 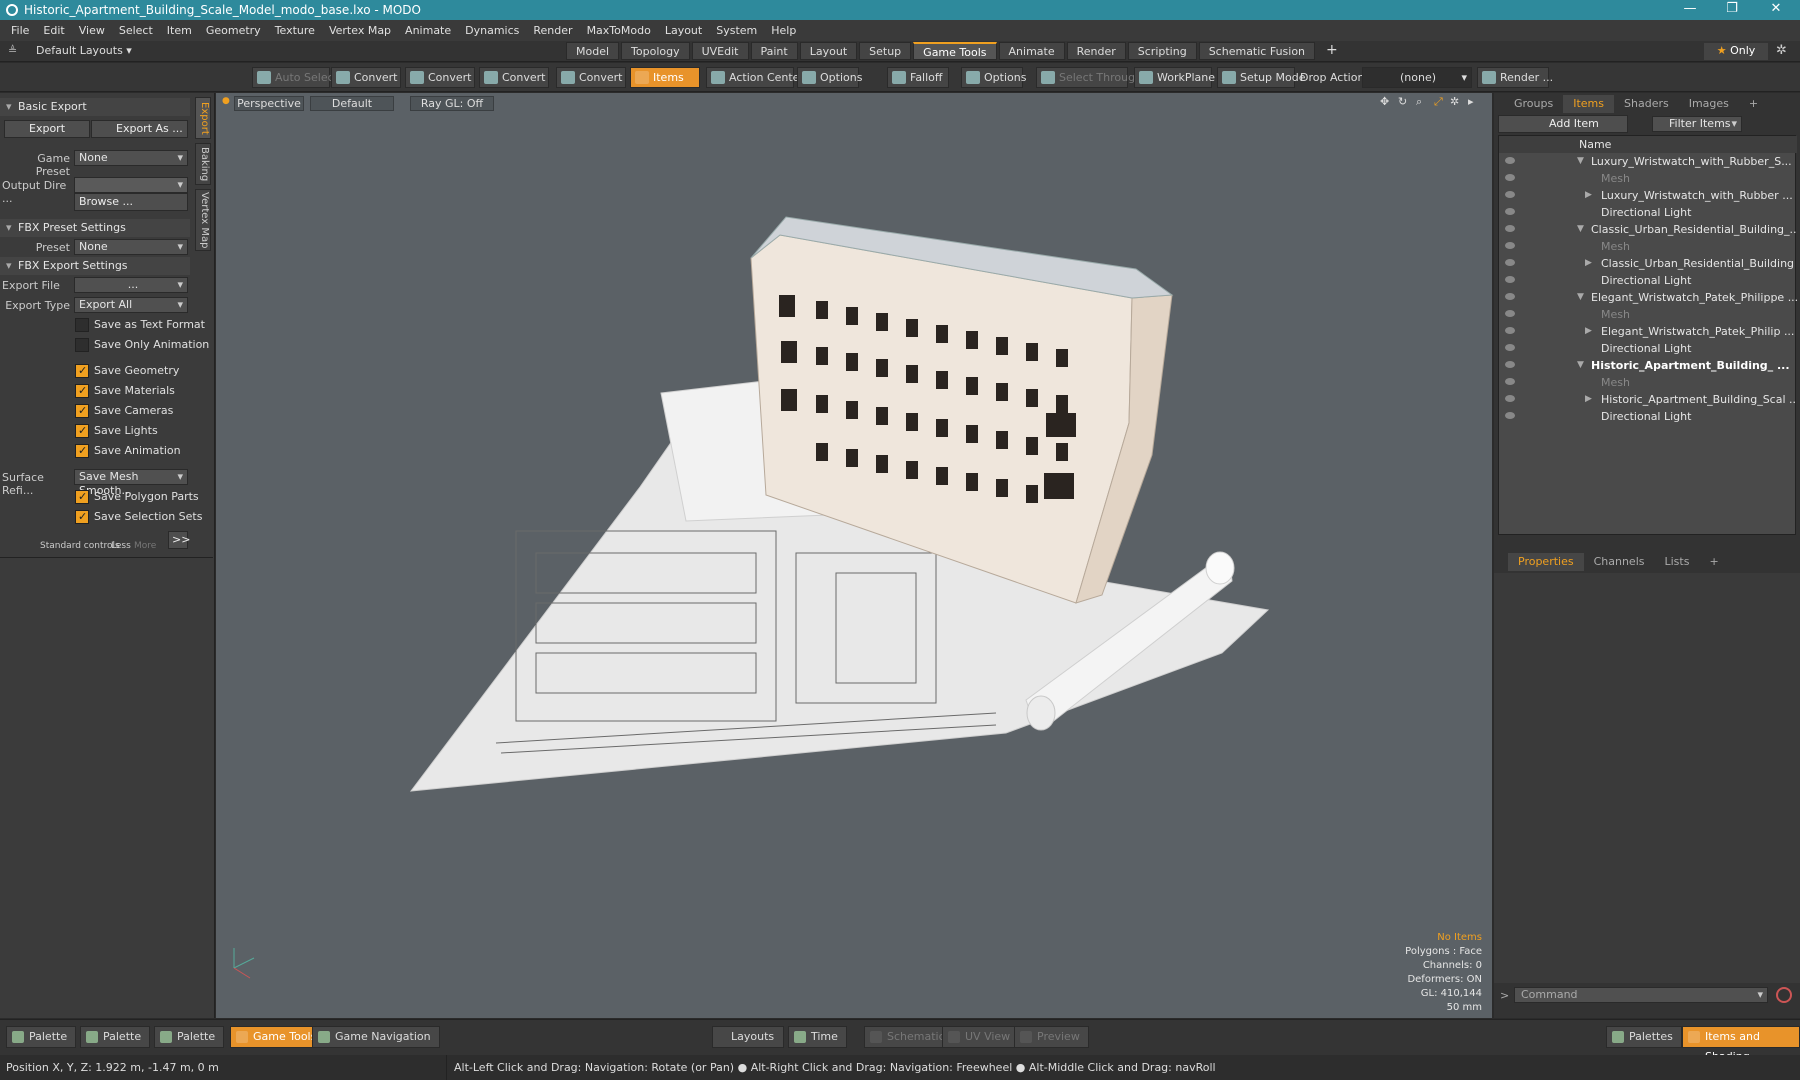 What do you see at coordinates (1528, 104) in the screenshot?
I see `tab-groups: Groups` at bounding box center [1528, 104].